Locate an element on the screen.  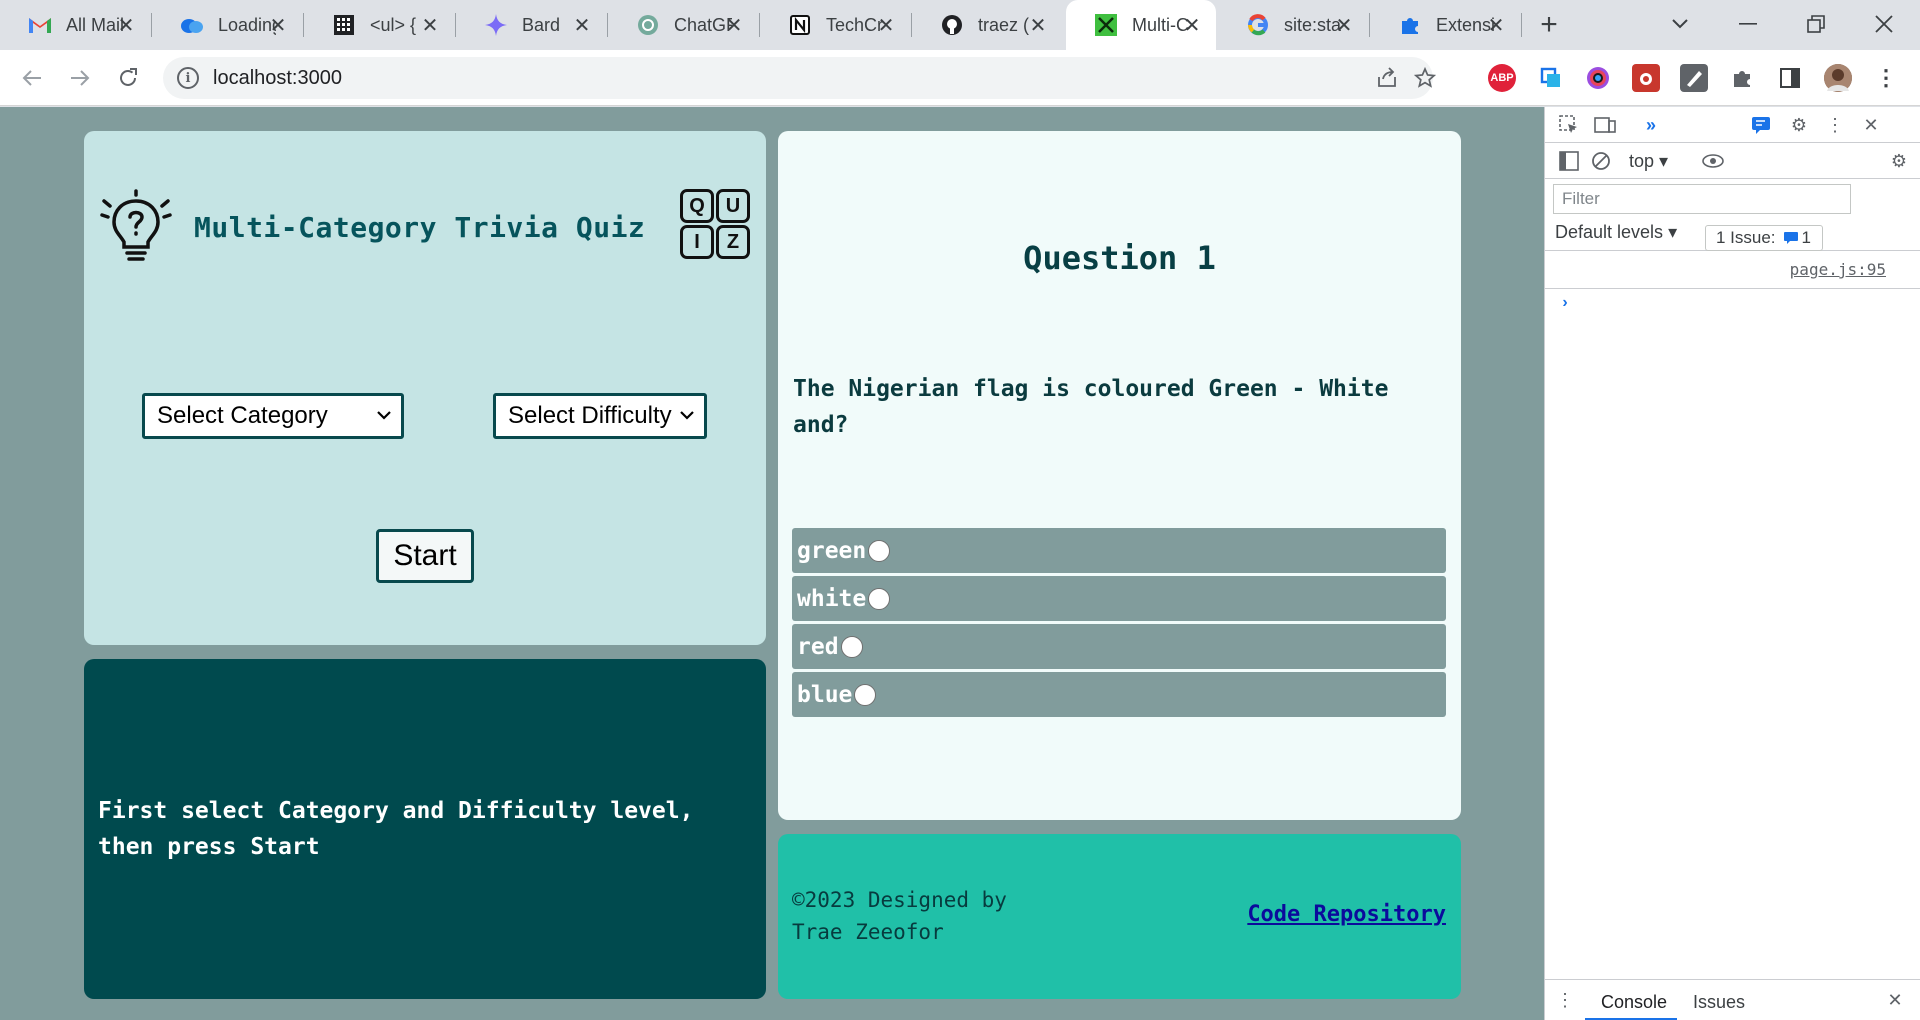
console-filter-row: Filter is located at coordinates (1732, 197).